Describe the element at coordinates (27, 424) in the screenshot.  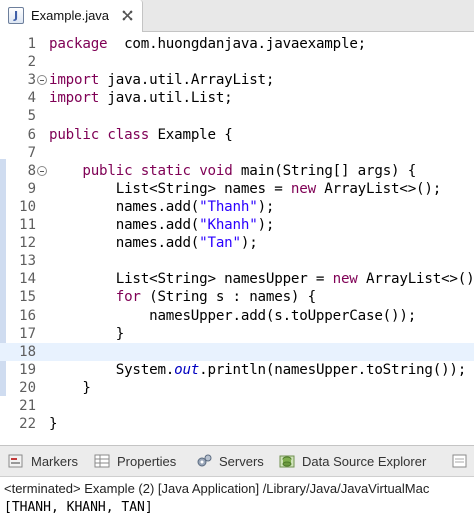
I see `line-number: 22` at that location.